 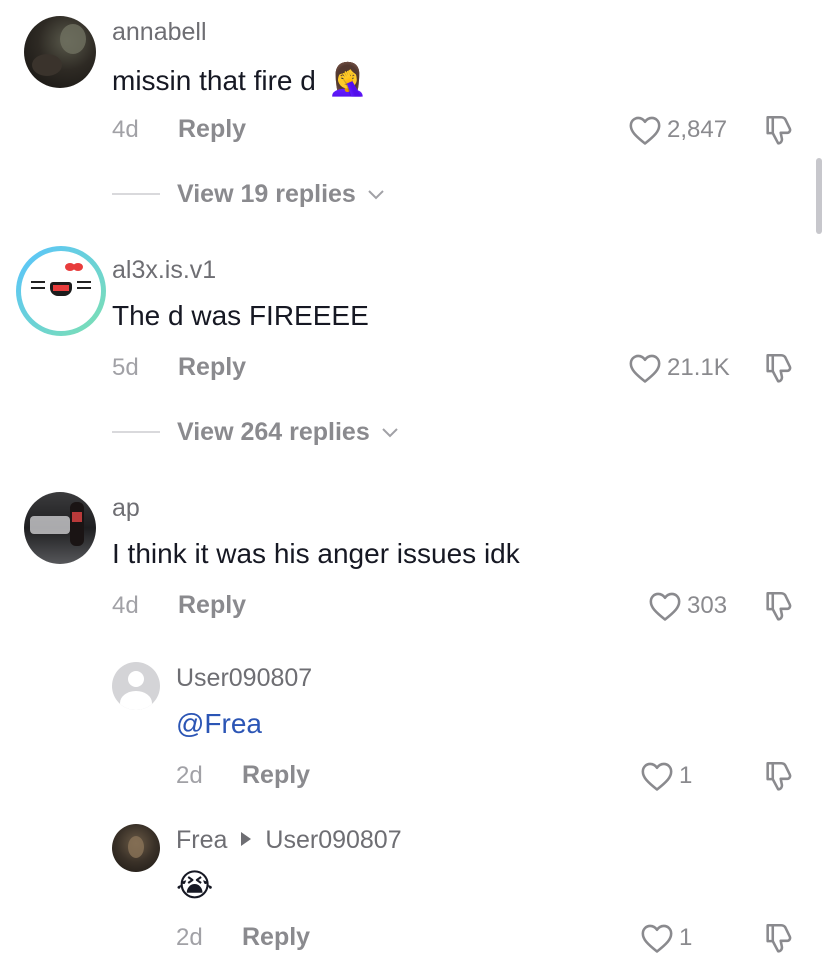 I want to click on facepalm-emoji-icon: 🤦‍♀️, so click(x=347, y=79).